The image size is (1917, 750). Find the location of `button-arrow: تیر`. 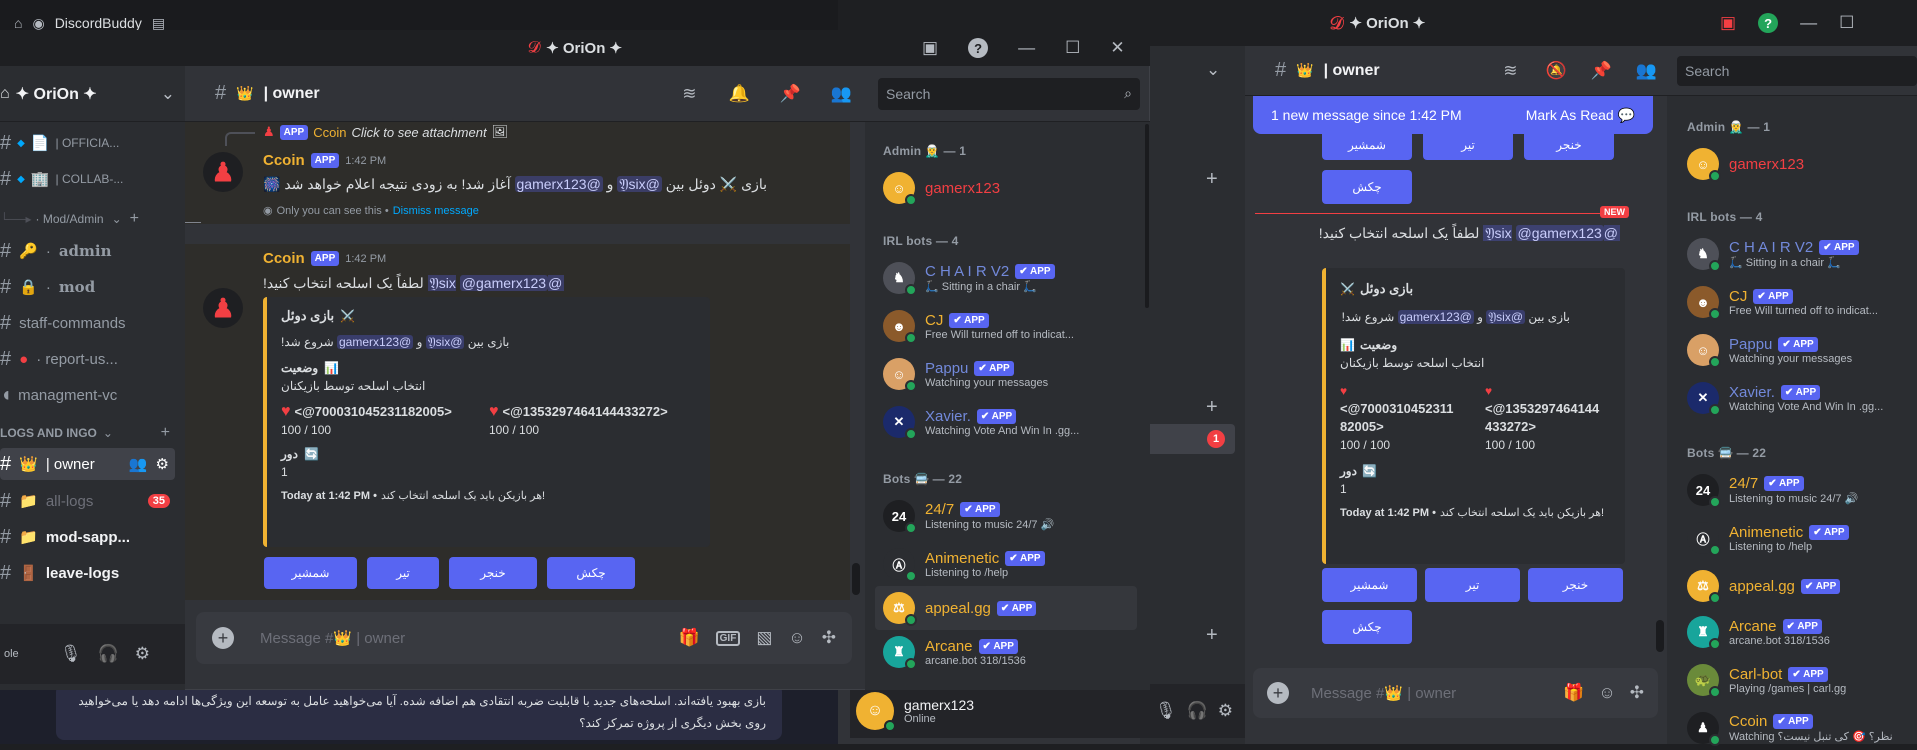

button-arrow: تیر is located at coordinates (403, 573).